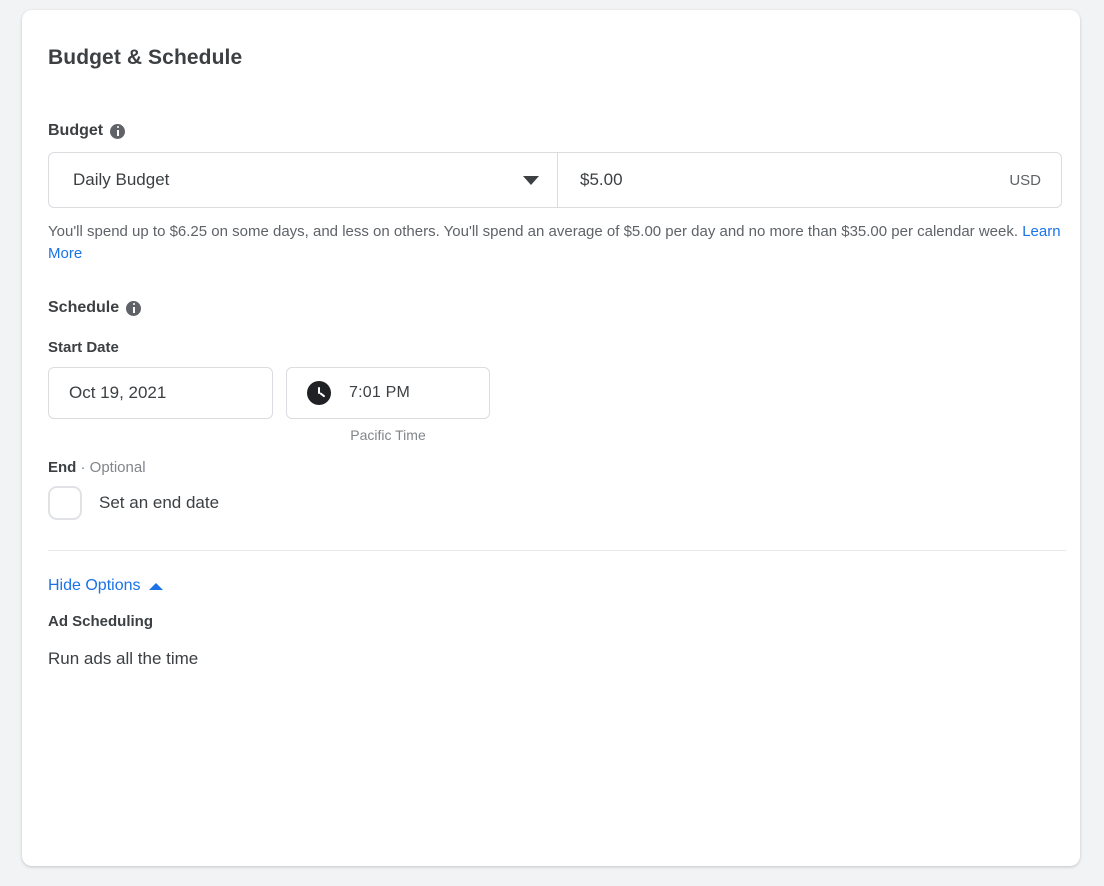 This screenshot has width=1104, height=886. I want to click on schedule-section-label: Schedule, so click(555, 308).